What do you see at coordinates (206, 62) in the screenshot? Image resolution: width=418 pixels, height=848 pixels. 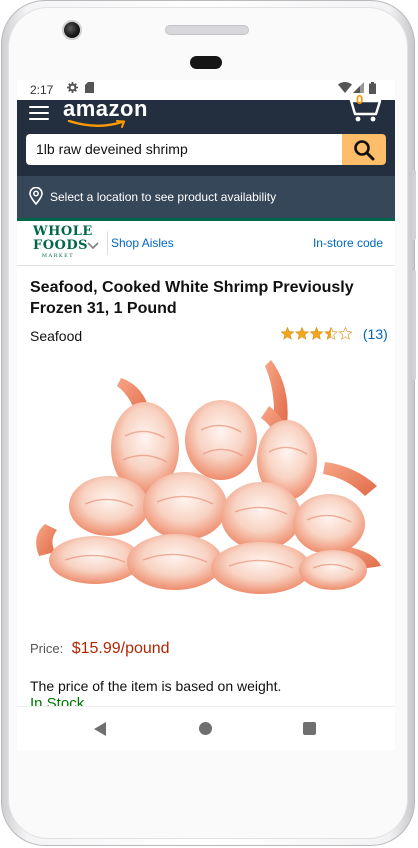 I see `proximity-sensor` at bounding box center [206, 62].